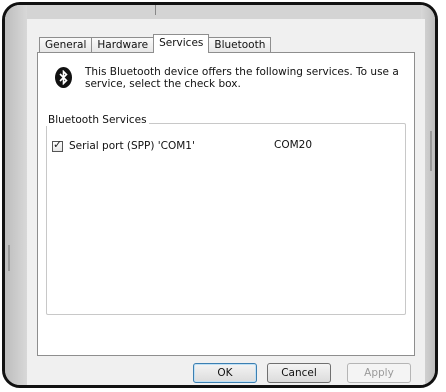  Describe the element at coordinates (132, 146) in the screenshot. I see `service-label: Serial port (SPP) 'COM1'` at that location.